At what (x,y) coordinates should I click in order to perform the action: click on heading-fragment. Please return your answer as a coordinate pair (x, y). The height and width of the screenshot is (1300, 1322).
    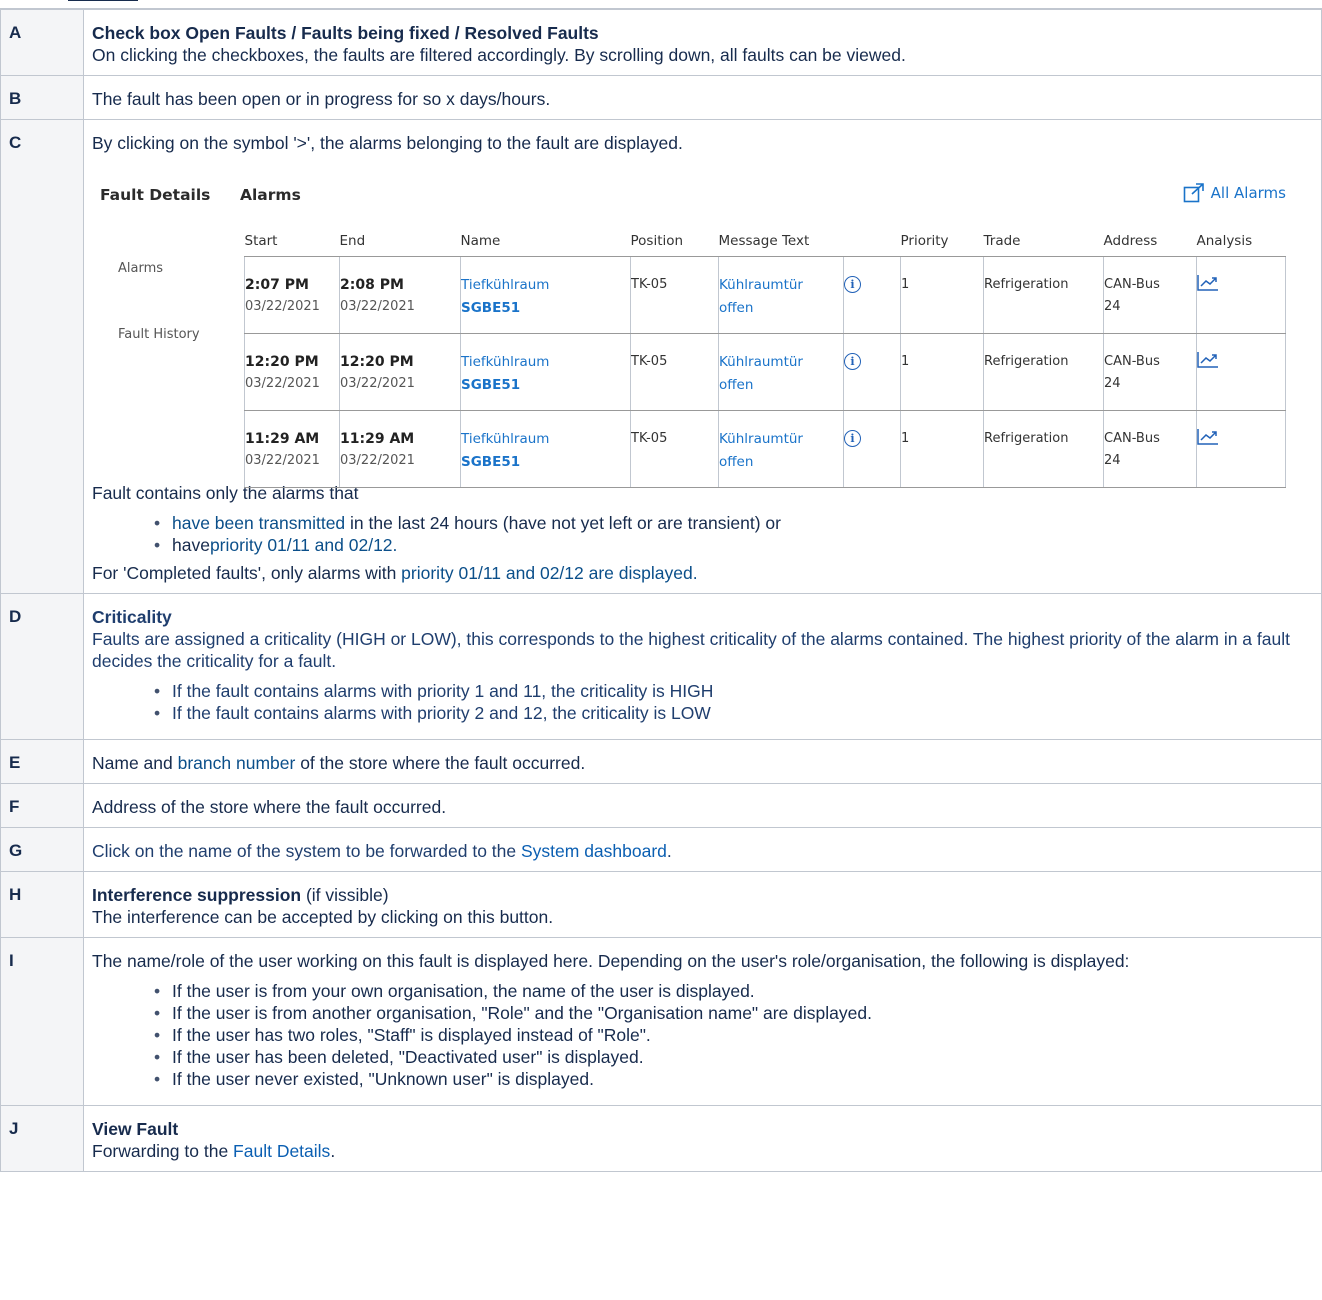
    Looking at the image, I should click on (103, 0).